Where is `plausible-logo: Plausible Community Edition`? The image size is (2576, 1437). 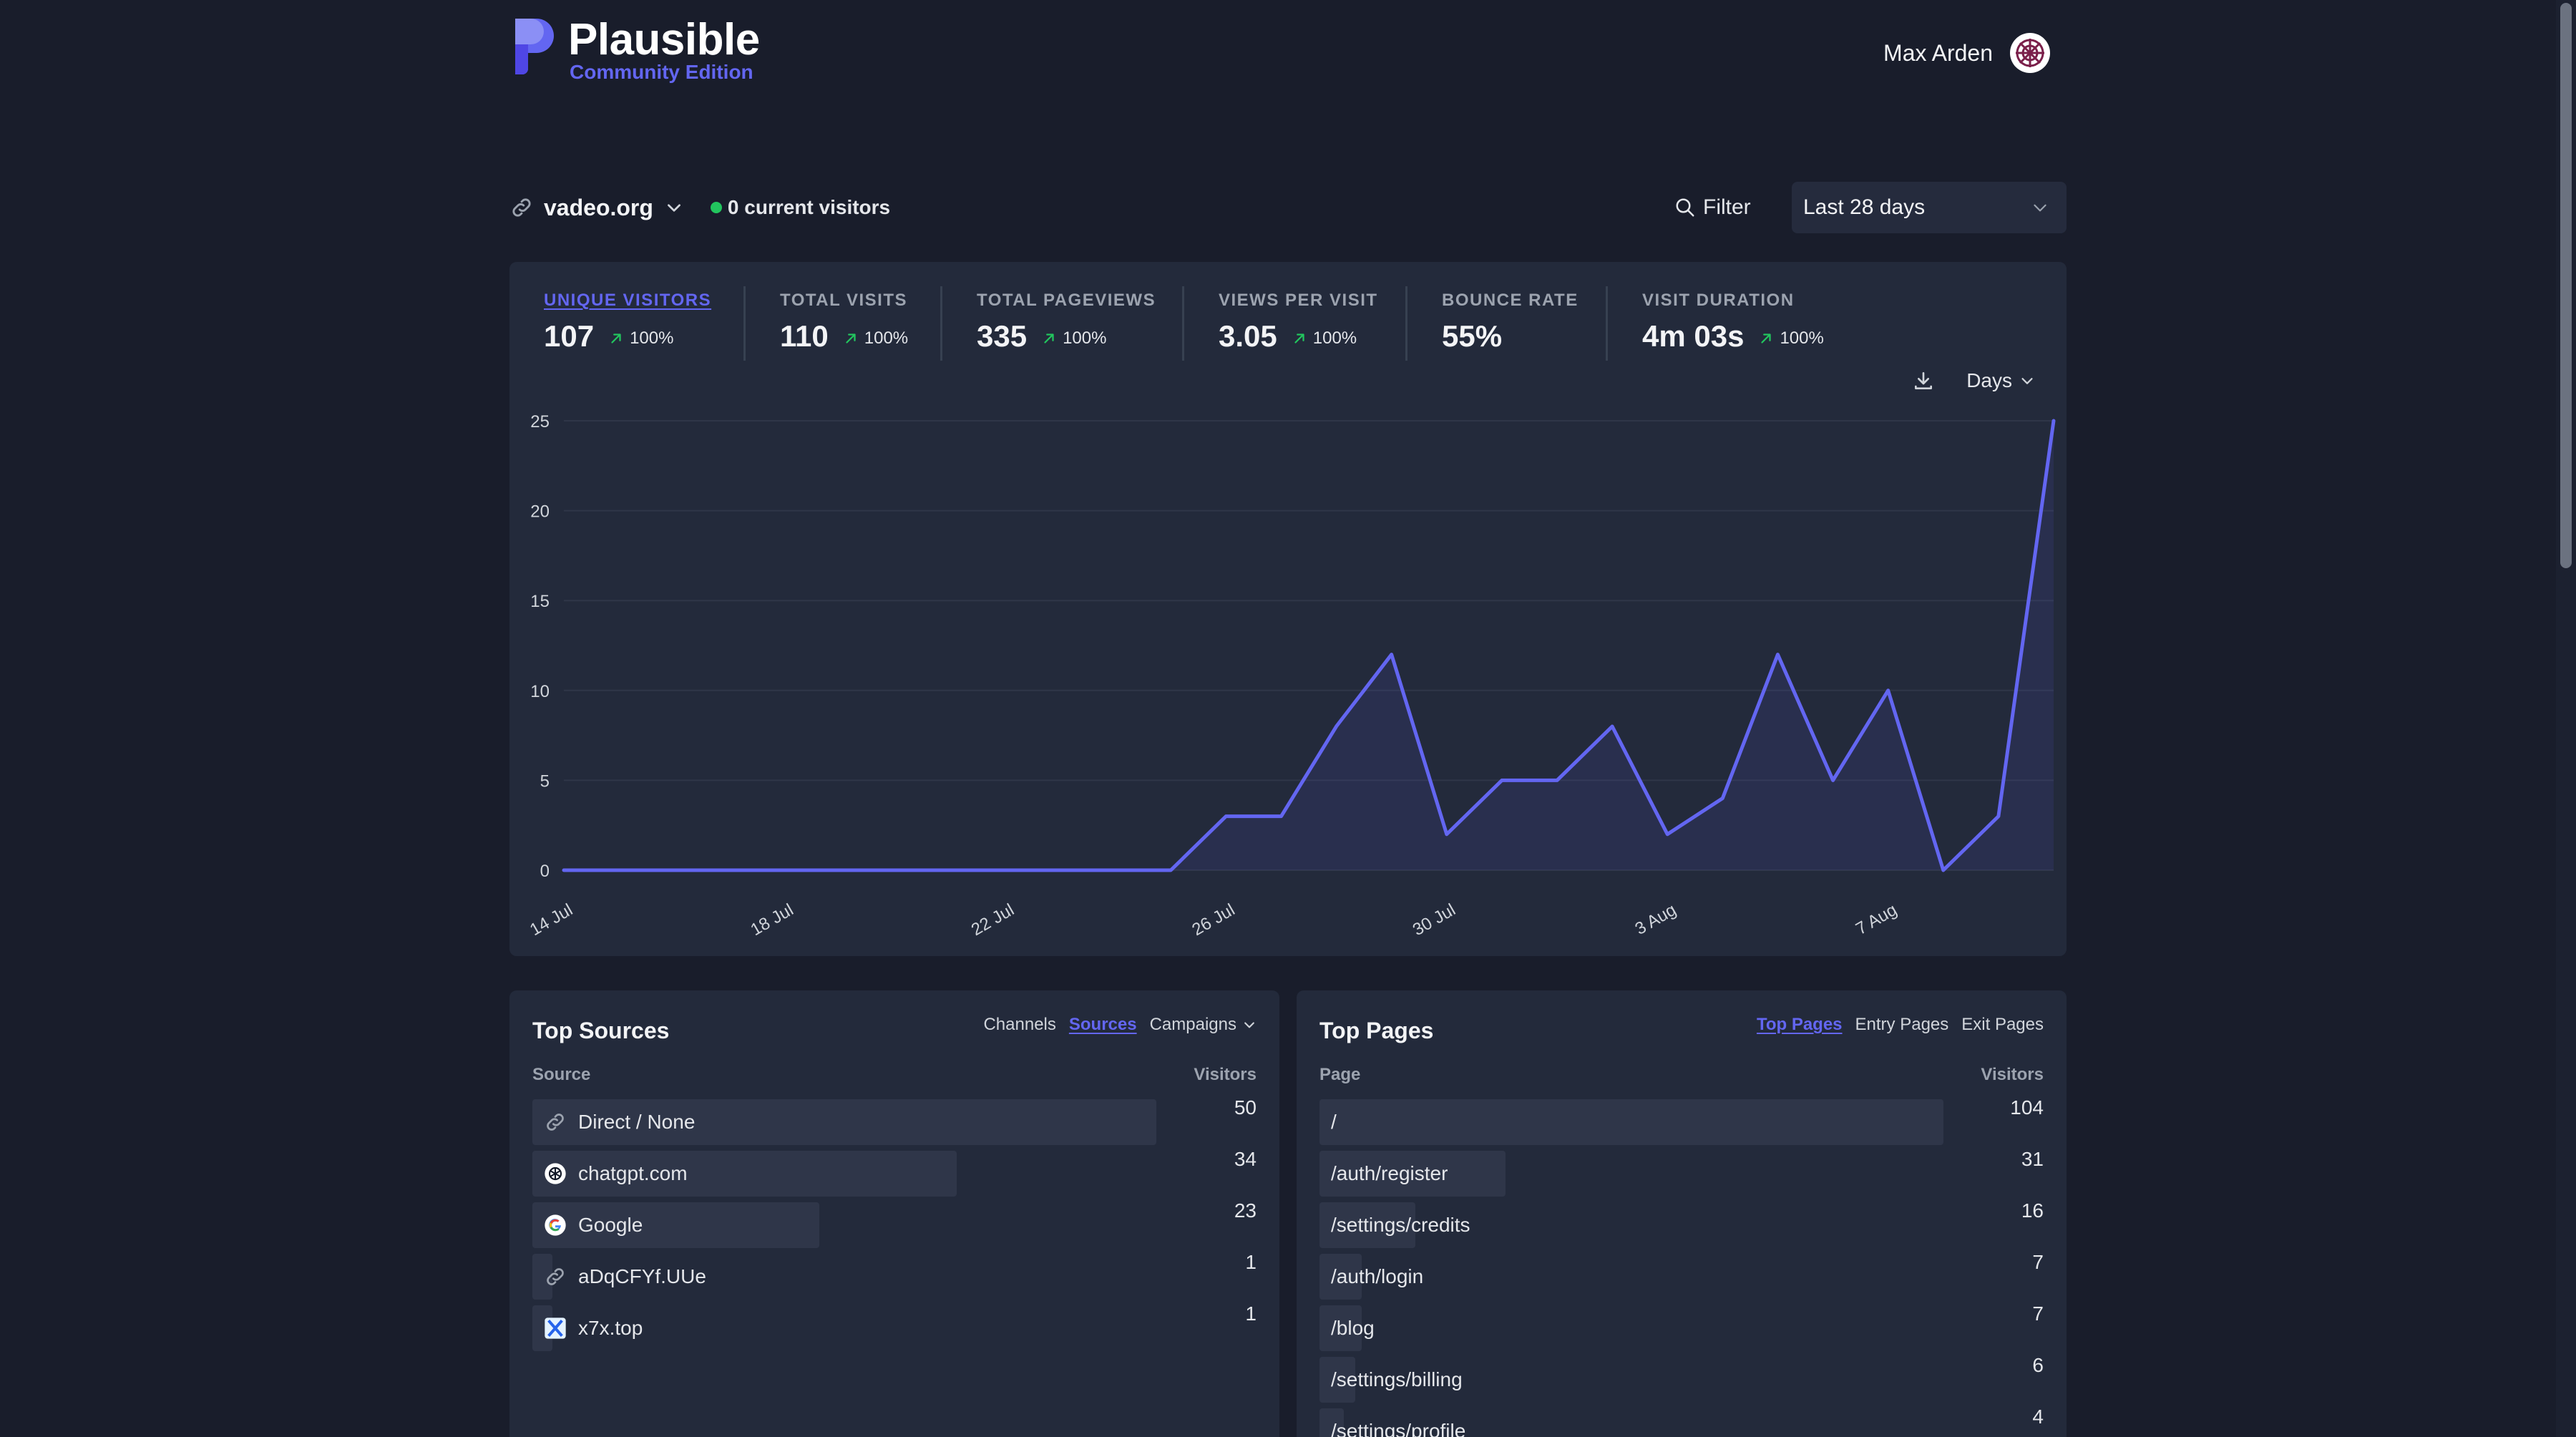 plausible-logo: Plausible Community Edition is located at coordinates (634, 50).